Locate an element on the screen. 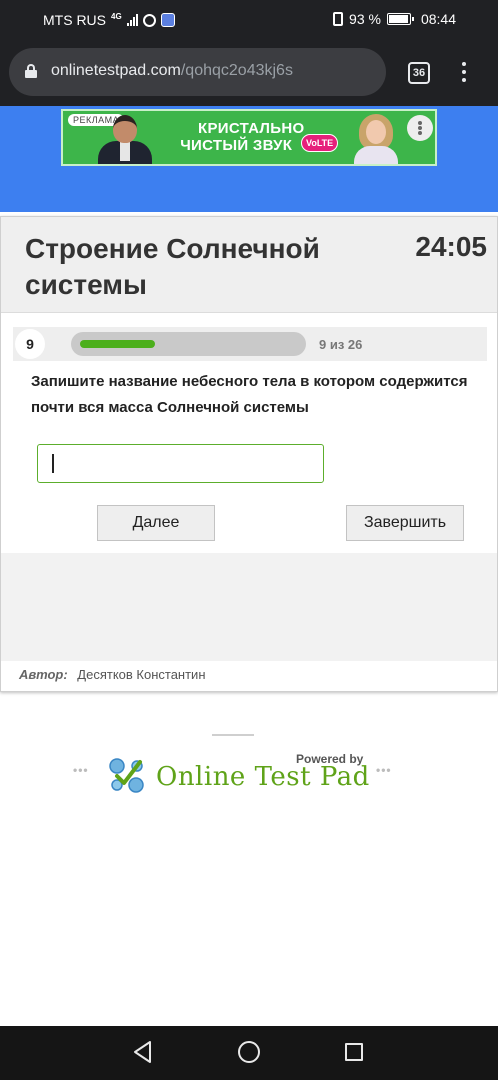 This screenshot has width=498, height=1080. url-path: /qohqc2o43kj6s is located at coordinates (236, 70).